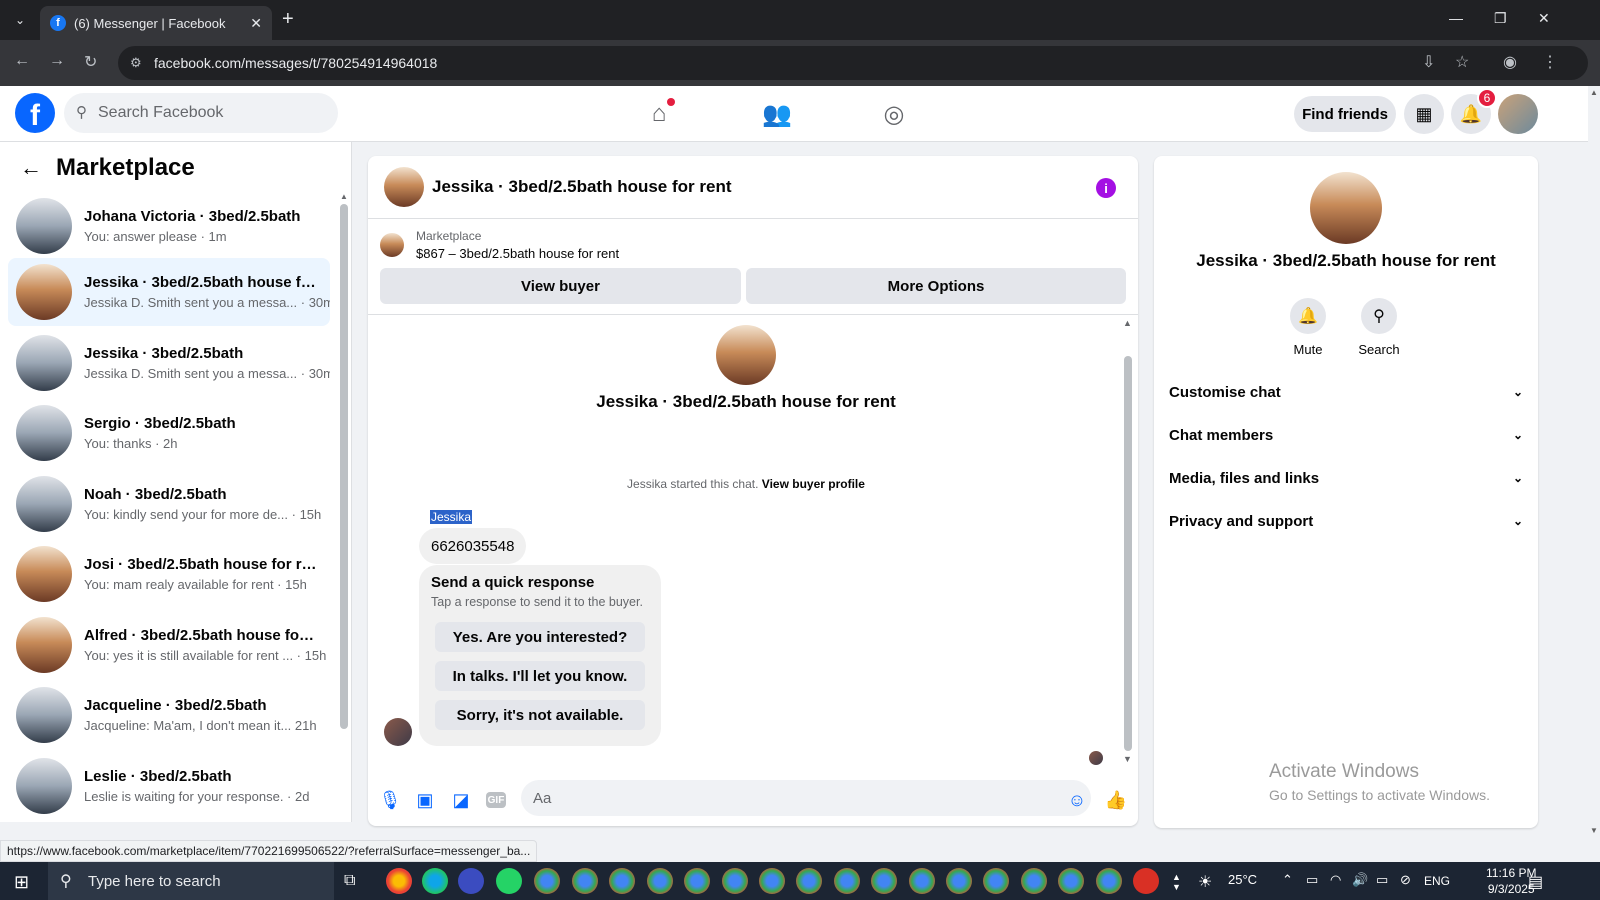 This screenshot has height=900, width=1600. Describe the element at coordinates (288, 19) in the screenshot. I see `new-tab-icon: +` at that location.